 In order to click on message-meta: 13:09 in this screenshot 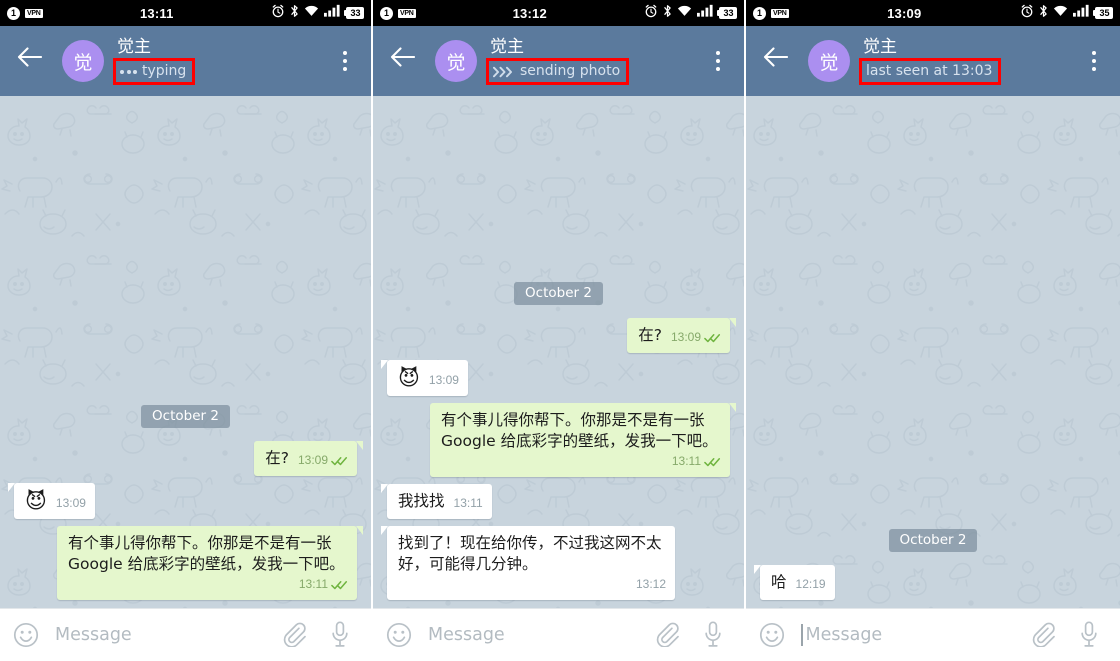, I will do `click(444, 380)`.